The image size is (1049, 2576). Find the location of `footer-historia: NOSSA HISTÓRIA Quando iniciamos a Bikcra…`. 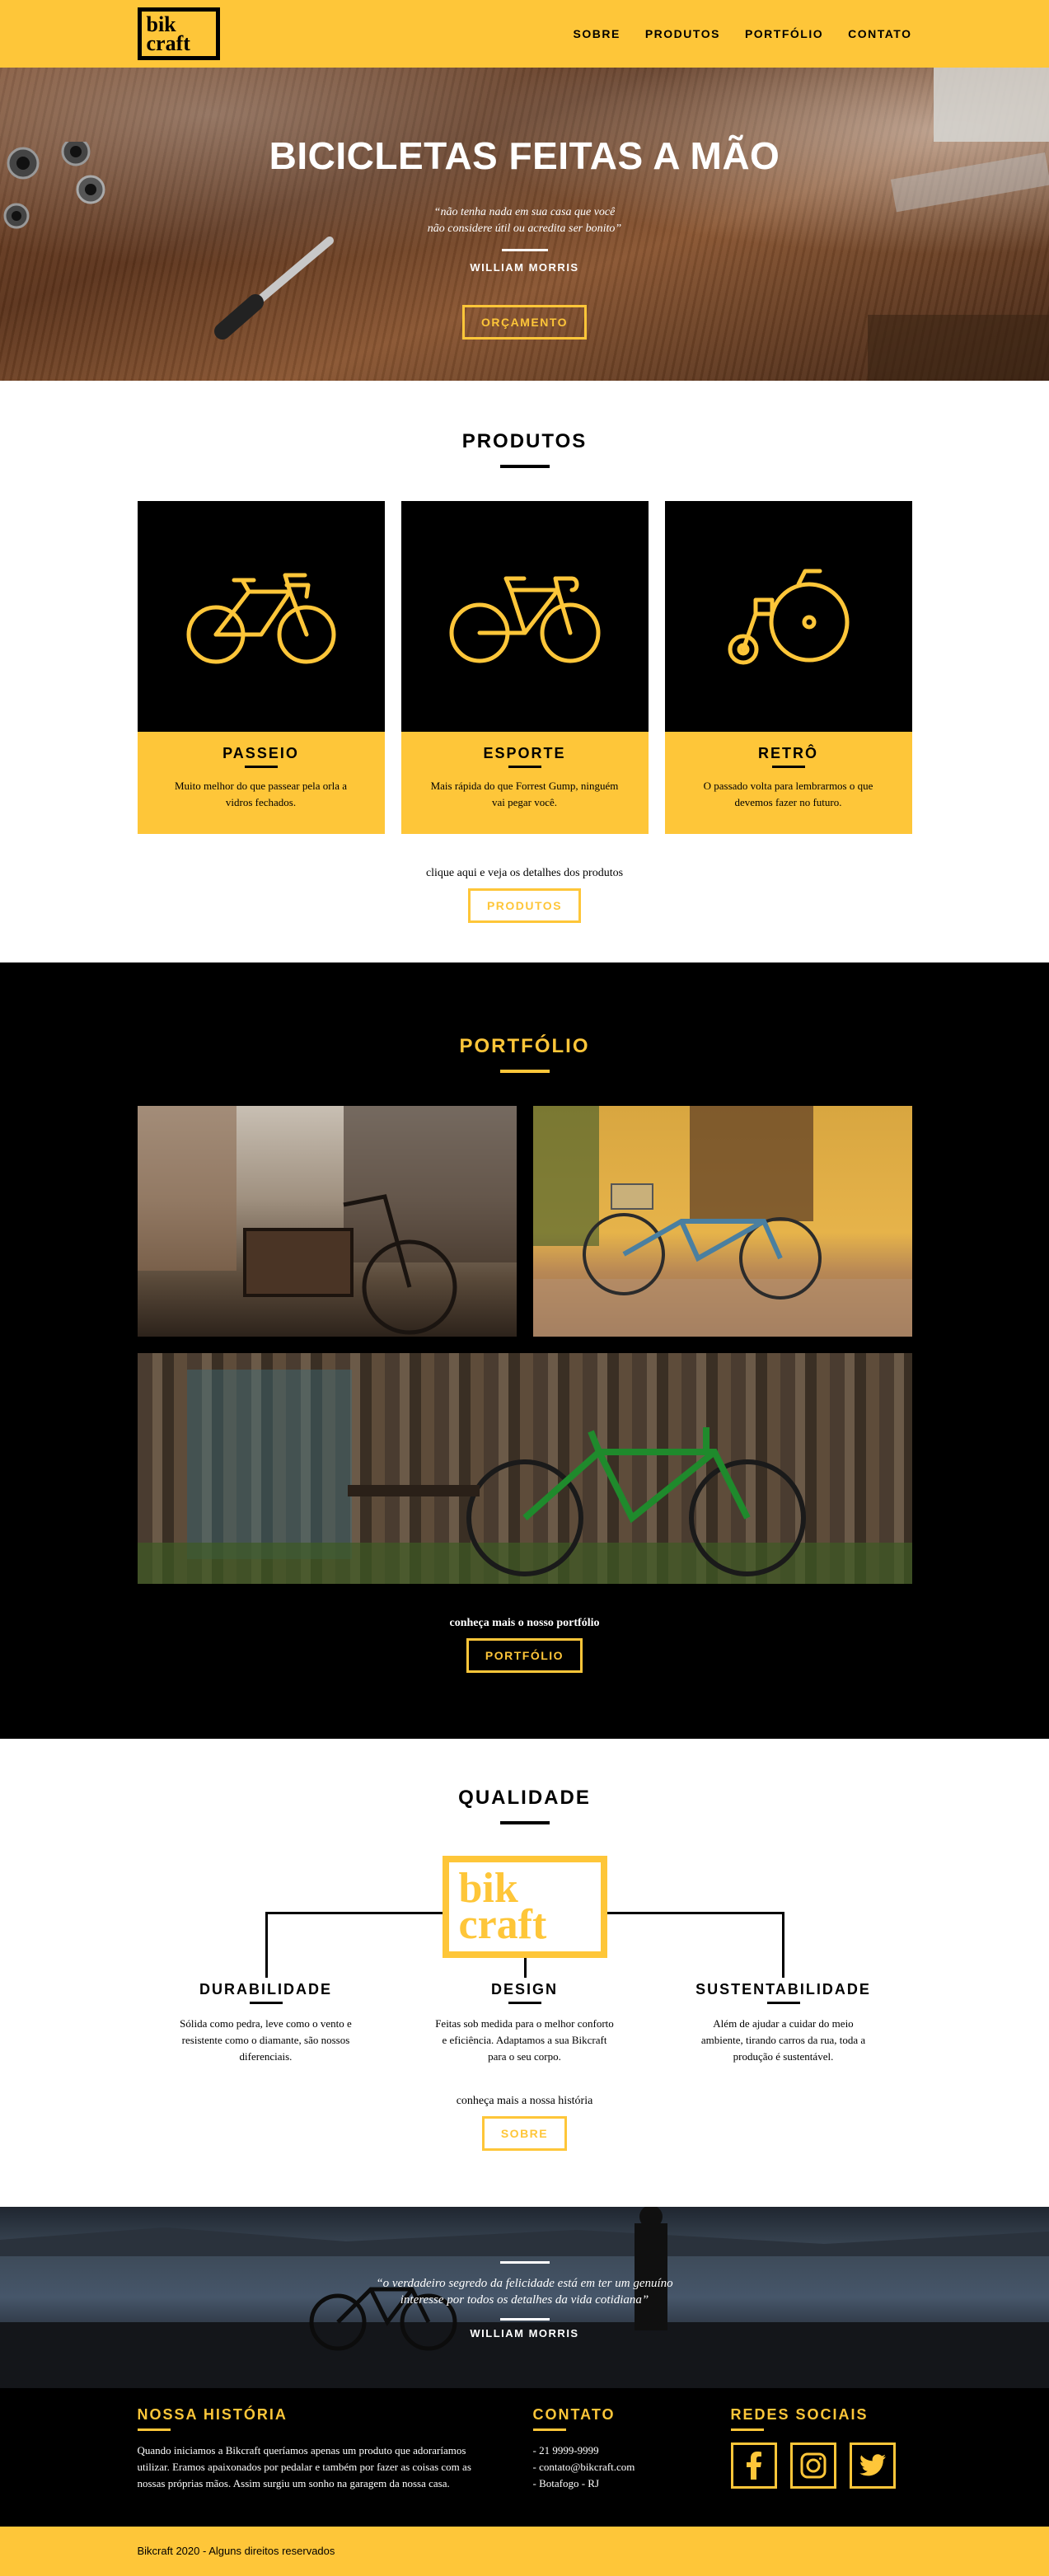

footer-historia: NOSSA HISTÓRIA Quando iniciamos a Bikcra… is located at coordinates (311, 2449).